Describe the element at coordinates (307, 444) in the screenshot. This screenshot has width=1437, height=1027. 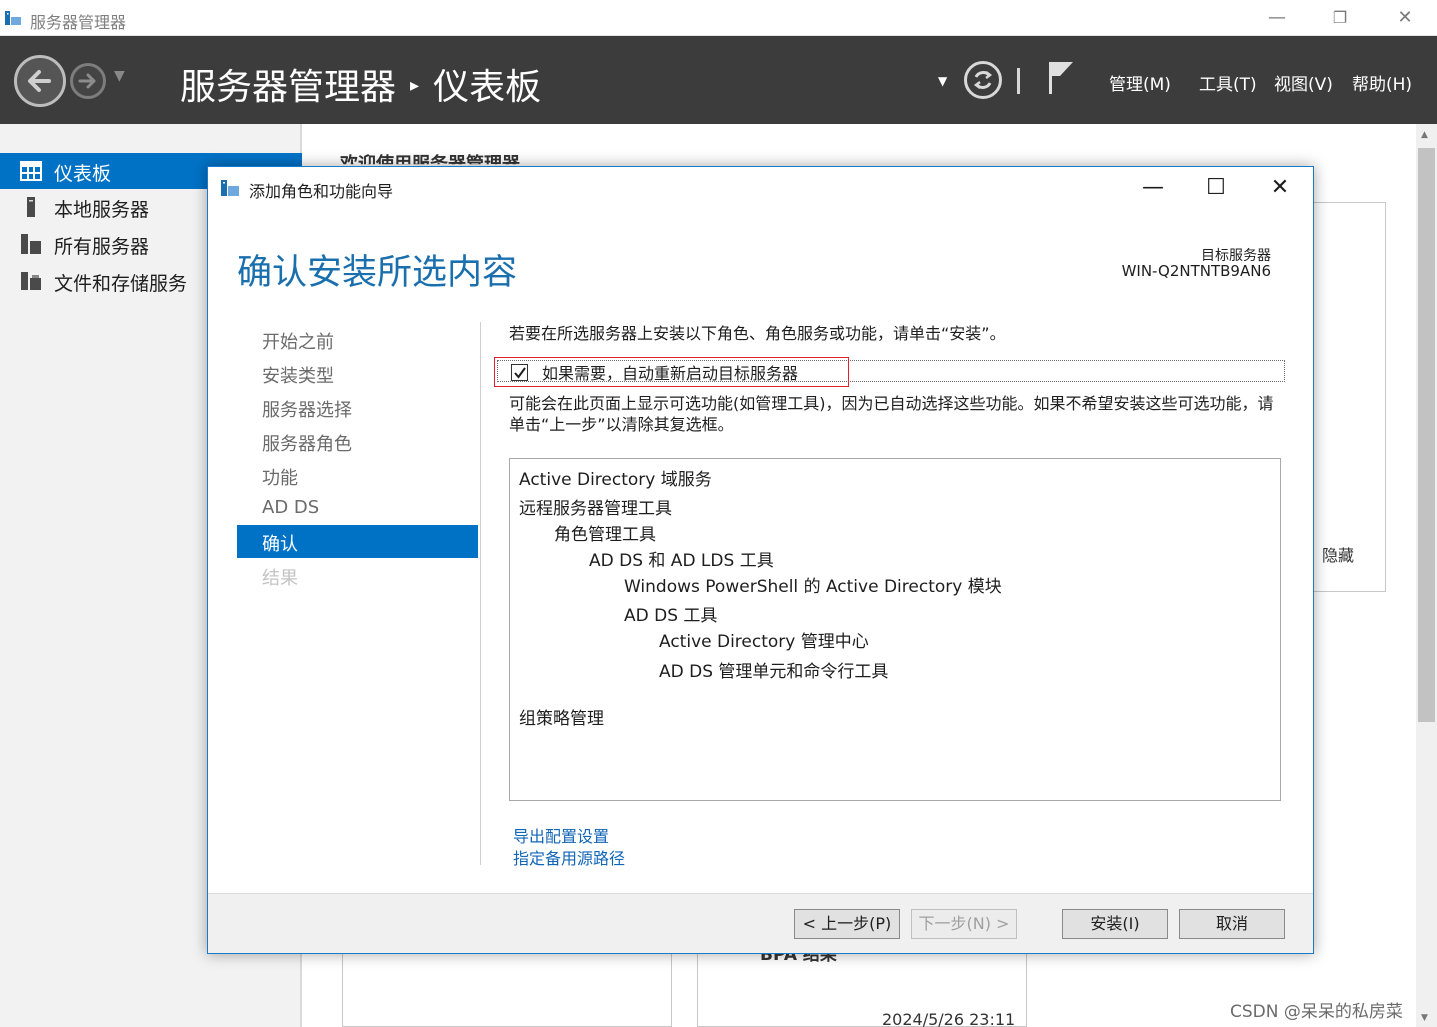
I see `step-label: 服务器角色` at that location.